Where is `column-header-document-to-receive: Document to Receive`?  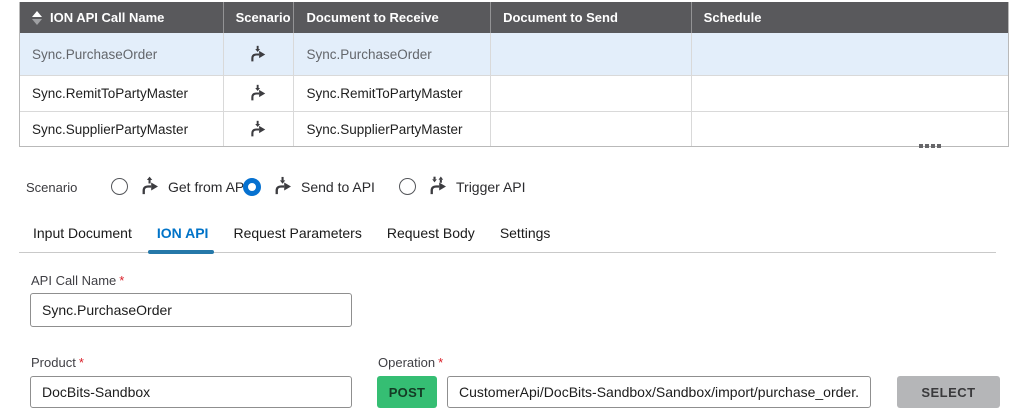
column-header-document-to-receive: Document to Receive is located at coordinates (393, 17).